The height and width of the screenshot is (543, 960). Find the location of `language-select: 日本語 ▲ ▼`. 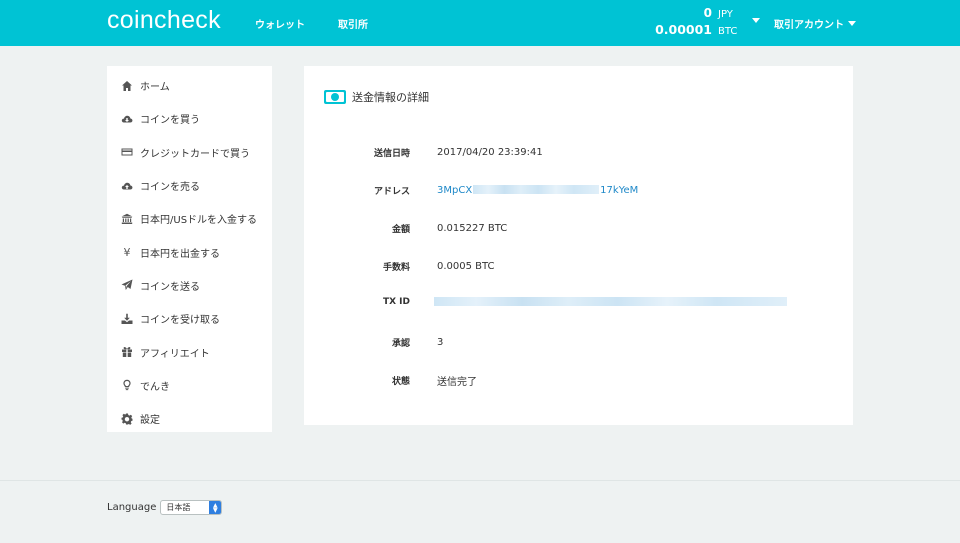

language-select: 日本語 ▲ ▼ is located at coordinates (191, 507).